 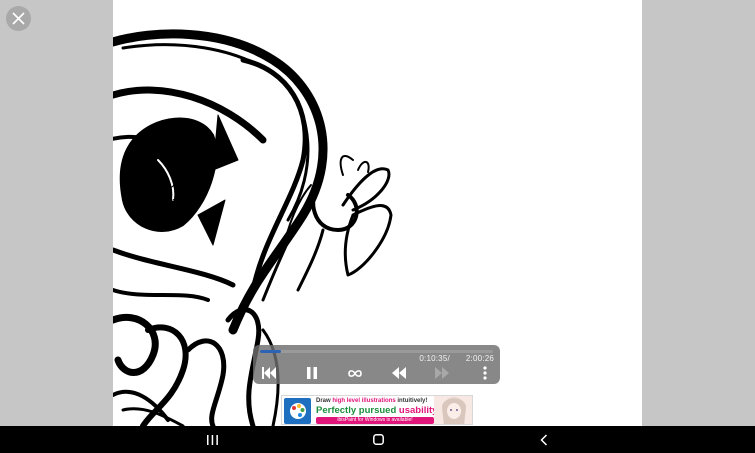 I want to click on ad-tagline: Perfectly pursued usability!, so click(x=378, y=410).